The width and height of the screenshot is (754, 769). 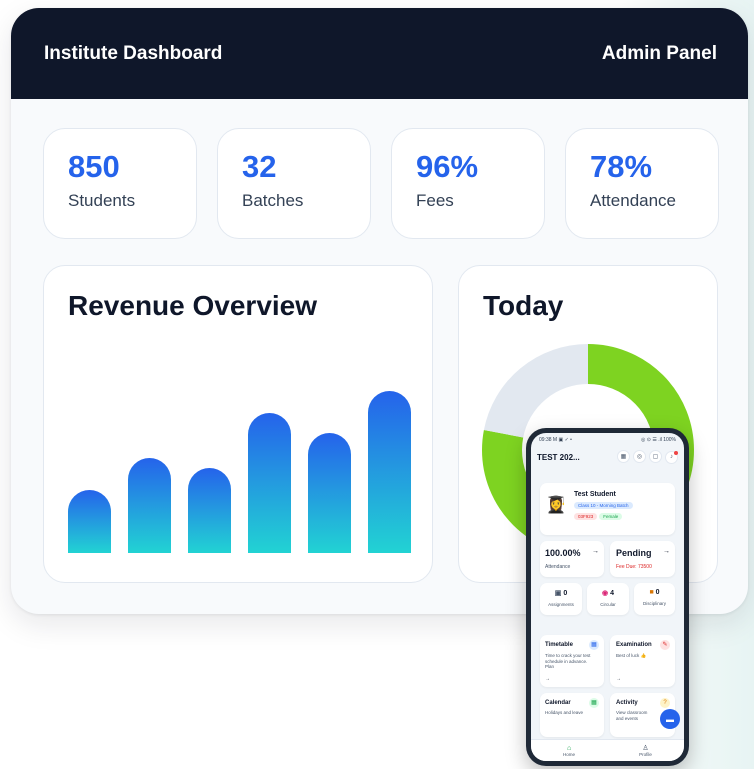 I want to click on activity-title: Activity, so click(x=627, y=703).